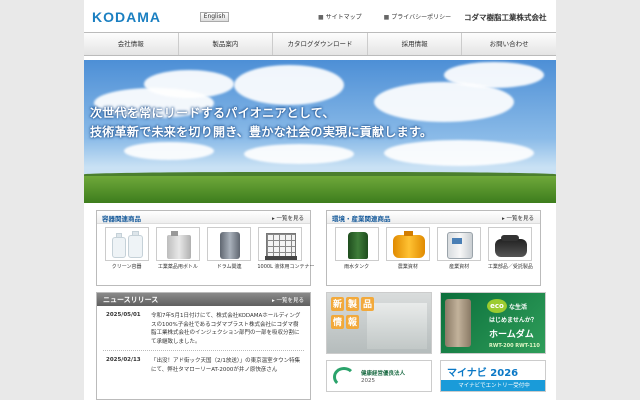  I want to click on mynavi-entry-button: マイナビでエントリー受付中, so click(493, 385).